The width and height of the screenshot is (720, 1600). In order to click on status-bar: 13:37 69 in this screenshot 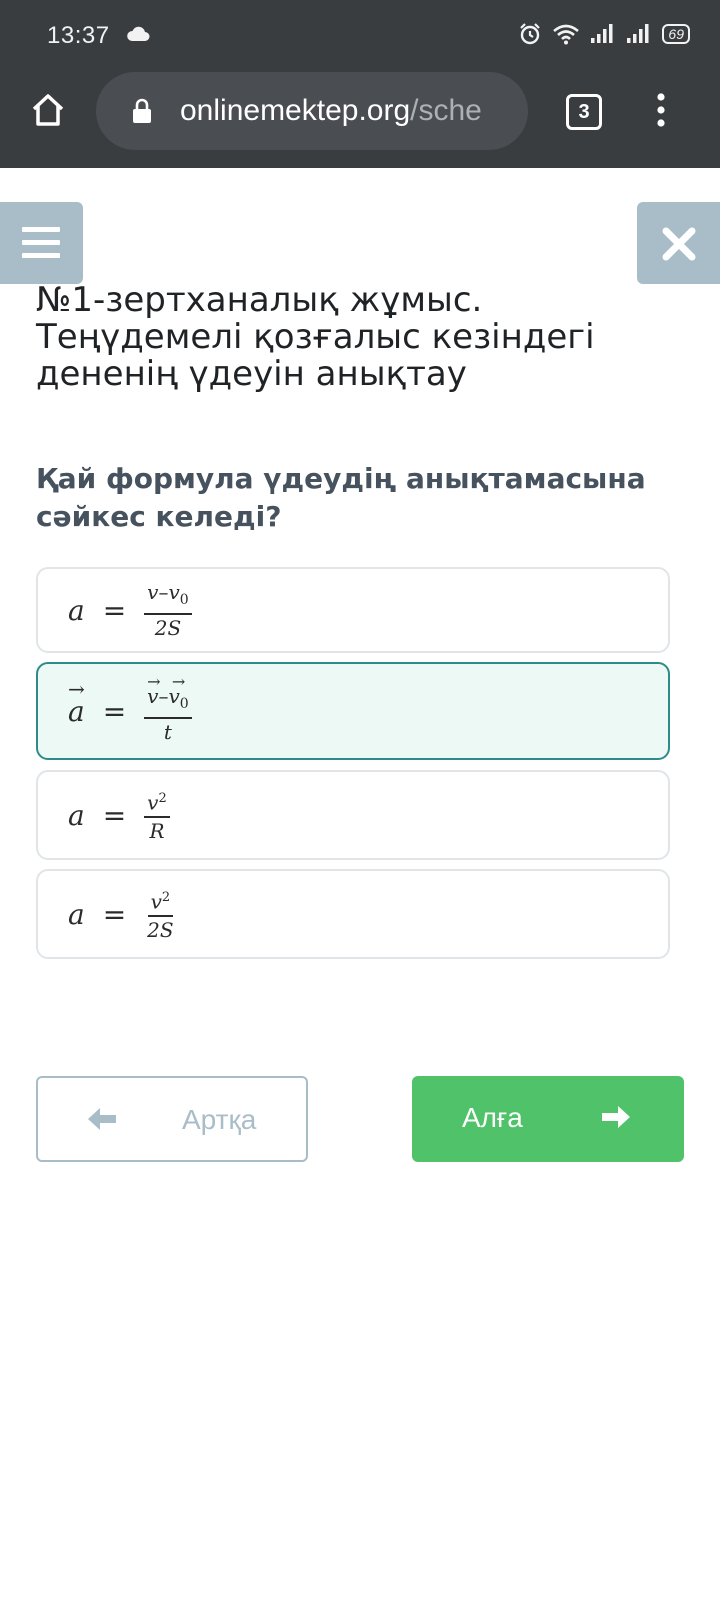, I will do `click(360, 35)`.